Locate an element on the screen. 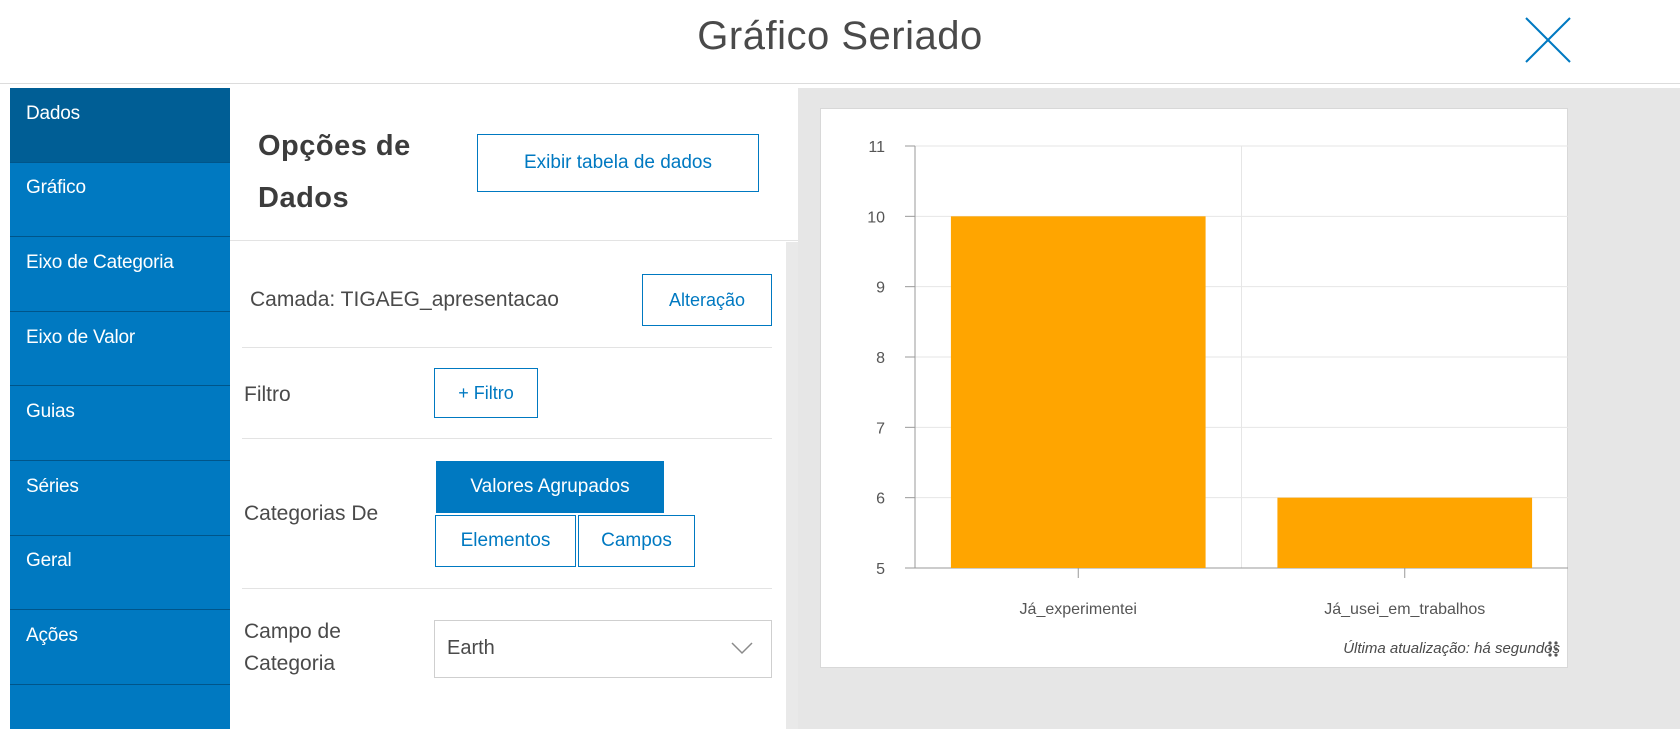 Image resolution: width=1680 pixels, height=729 pixels. options-scrollbar is located at coordinates (792, 485).